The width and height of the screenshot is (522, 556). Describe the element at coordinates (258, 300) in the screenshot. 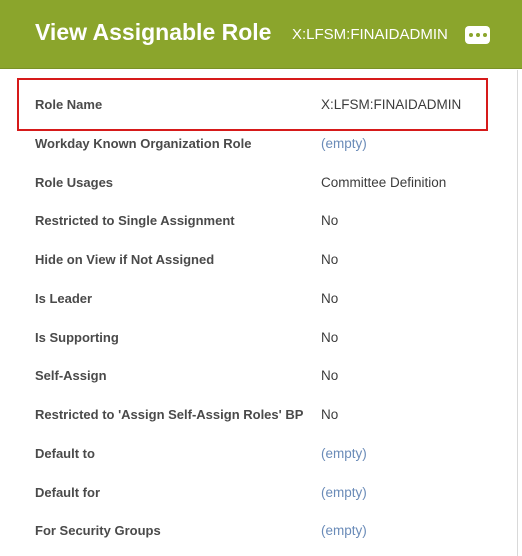

I see `field-row-is-leader: Is Leader No` at that location.